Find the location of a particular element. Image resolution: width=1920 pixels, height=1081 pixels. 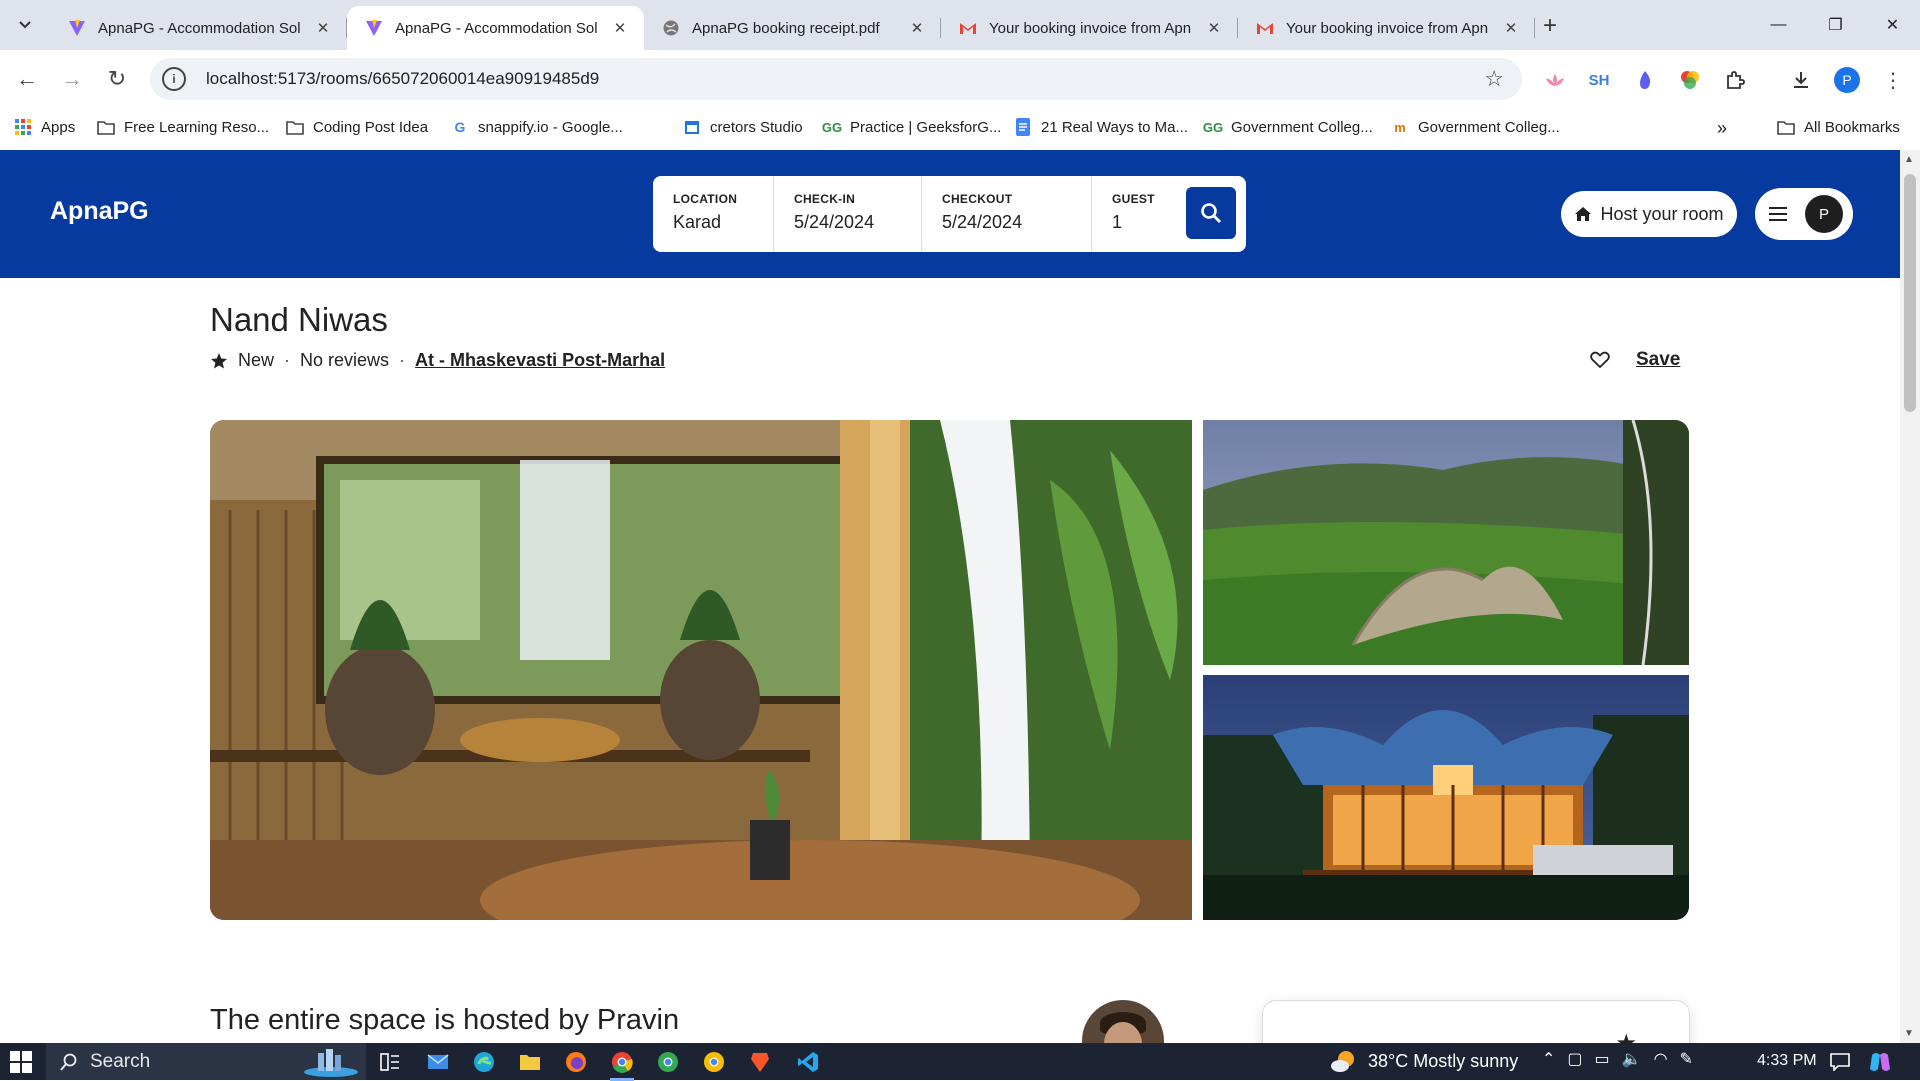

minimize-icon: — is located at coordinates (1778, 25).